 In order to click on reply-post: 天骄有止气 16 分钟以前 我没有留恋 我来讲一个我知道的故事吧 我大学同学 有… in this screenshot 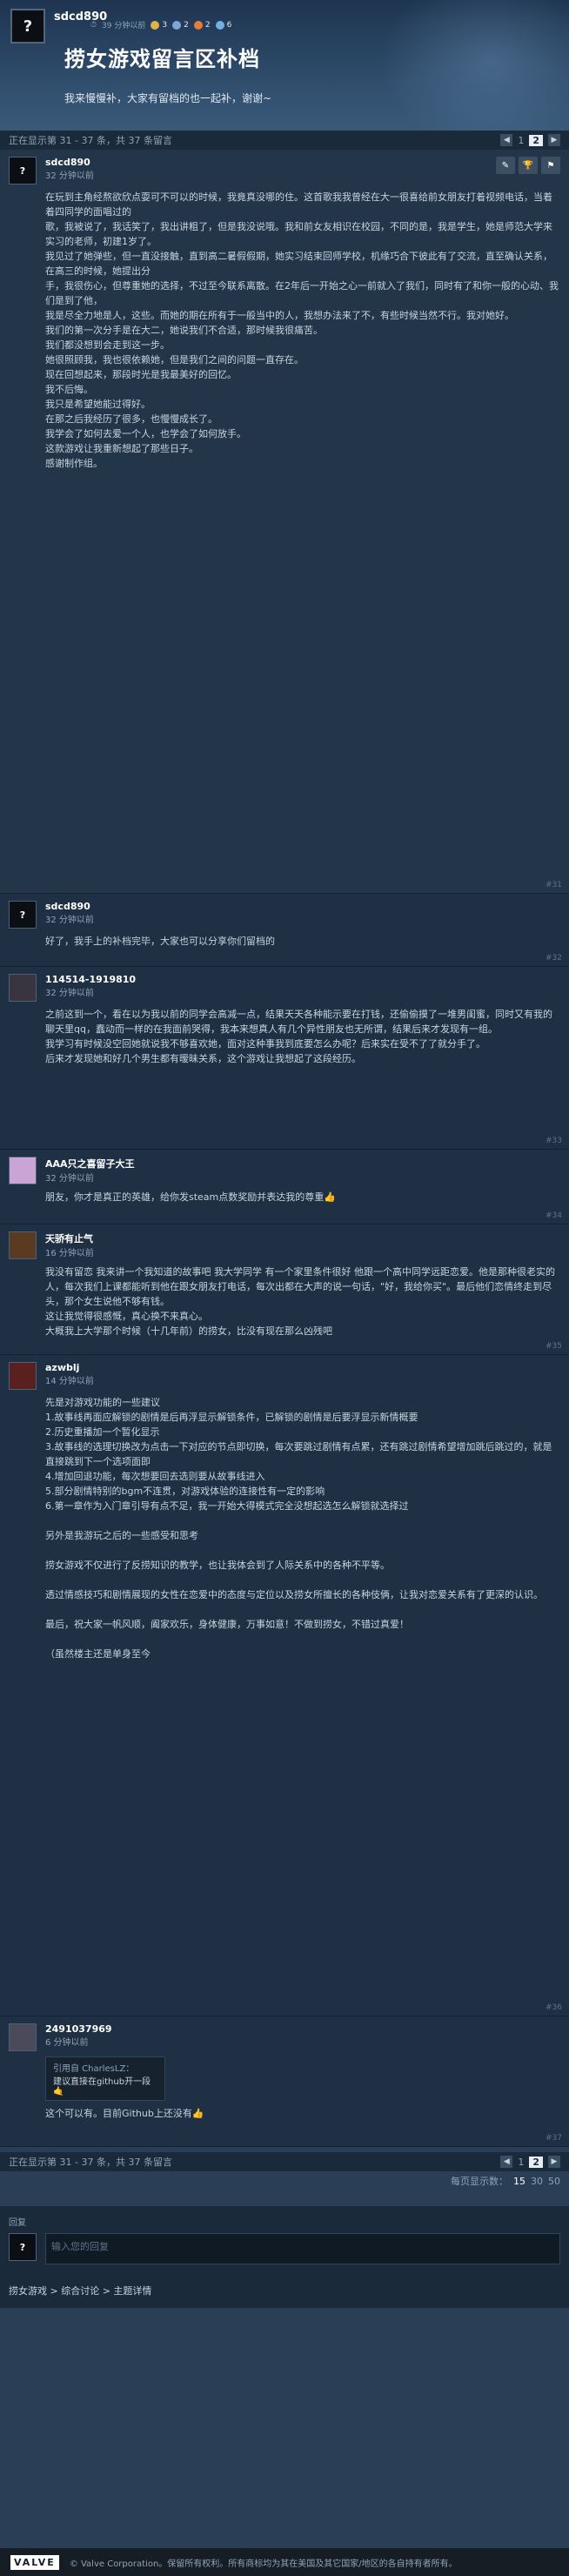, I will do `click(284, 1289)`.